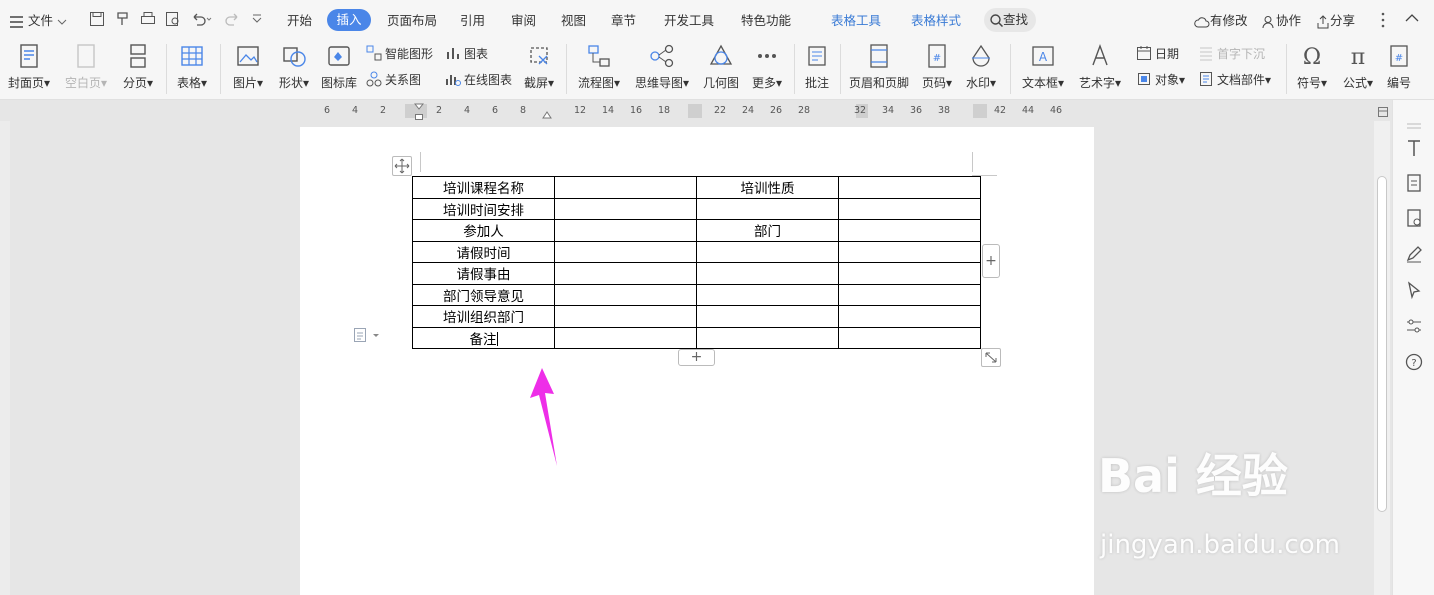  Describe the element at coordinates (399, 53) in the screenshot. I see `smartart-button: 智能图形` at that location.